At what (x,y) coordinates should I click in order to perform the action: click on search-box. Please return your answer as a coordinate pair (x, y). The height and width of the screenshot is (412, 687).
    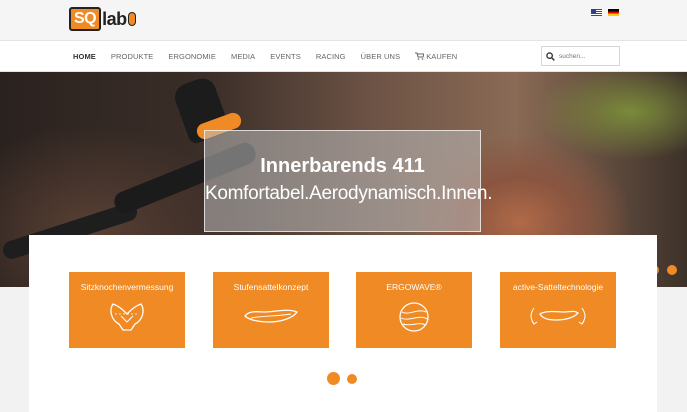
    Looking at the image, I should click on (580, 56).